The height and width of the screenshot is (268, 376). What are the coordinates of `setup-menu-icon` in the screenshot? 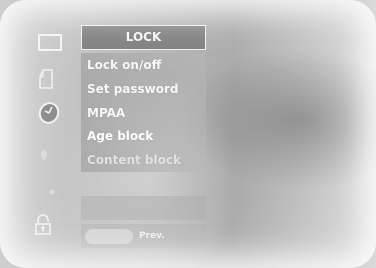 It's located at (52, 192).